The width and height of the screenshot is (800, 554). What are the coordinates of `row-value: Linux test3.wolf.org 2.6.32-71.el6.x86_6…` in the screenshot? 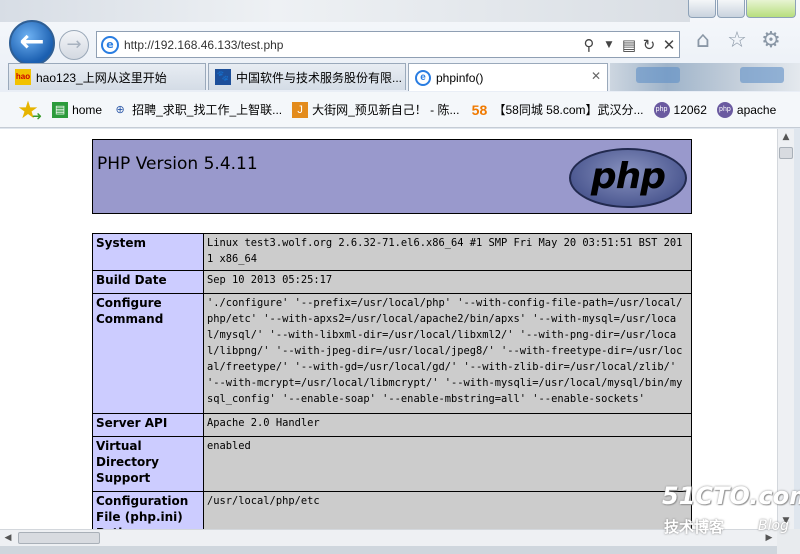 It's located at (447, 252).